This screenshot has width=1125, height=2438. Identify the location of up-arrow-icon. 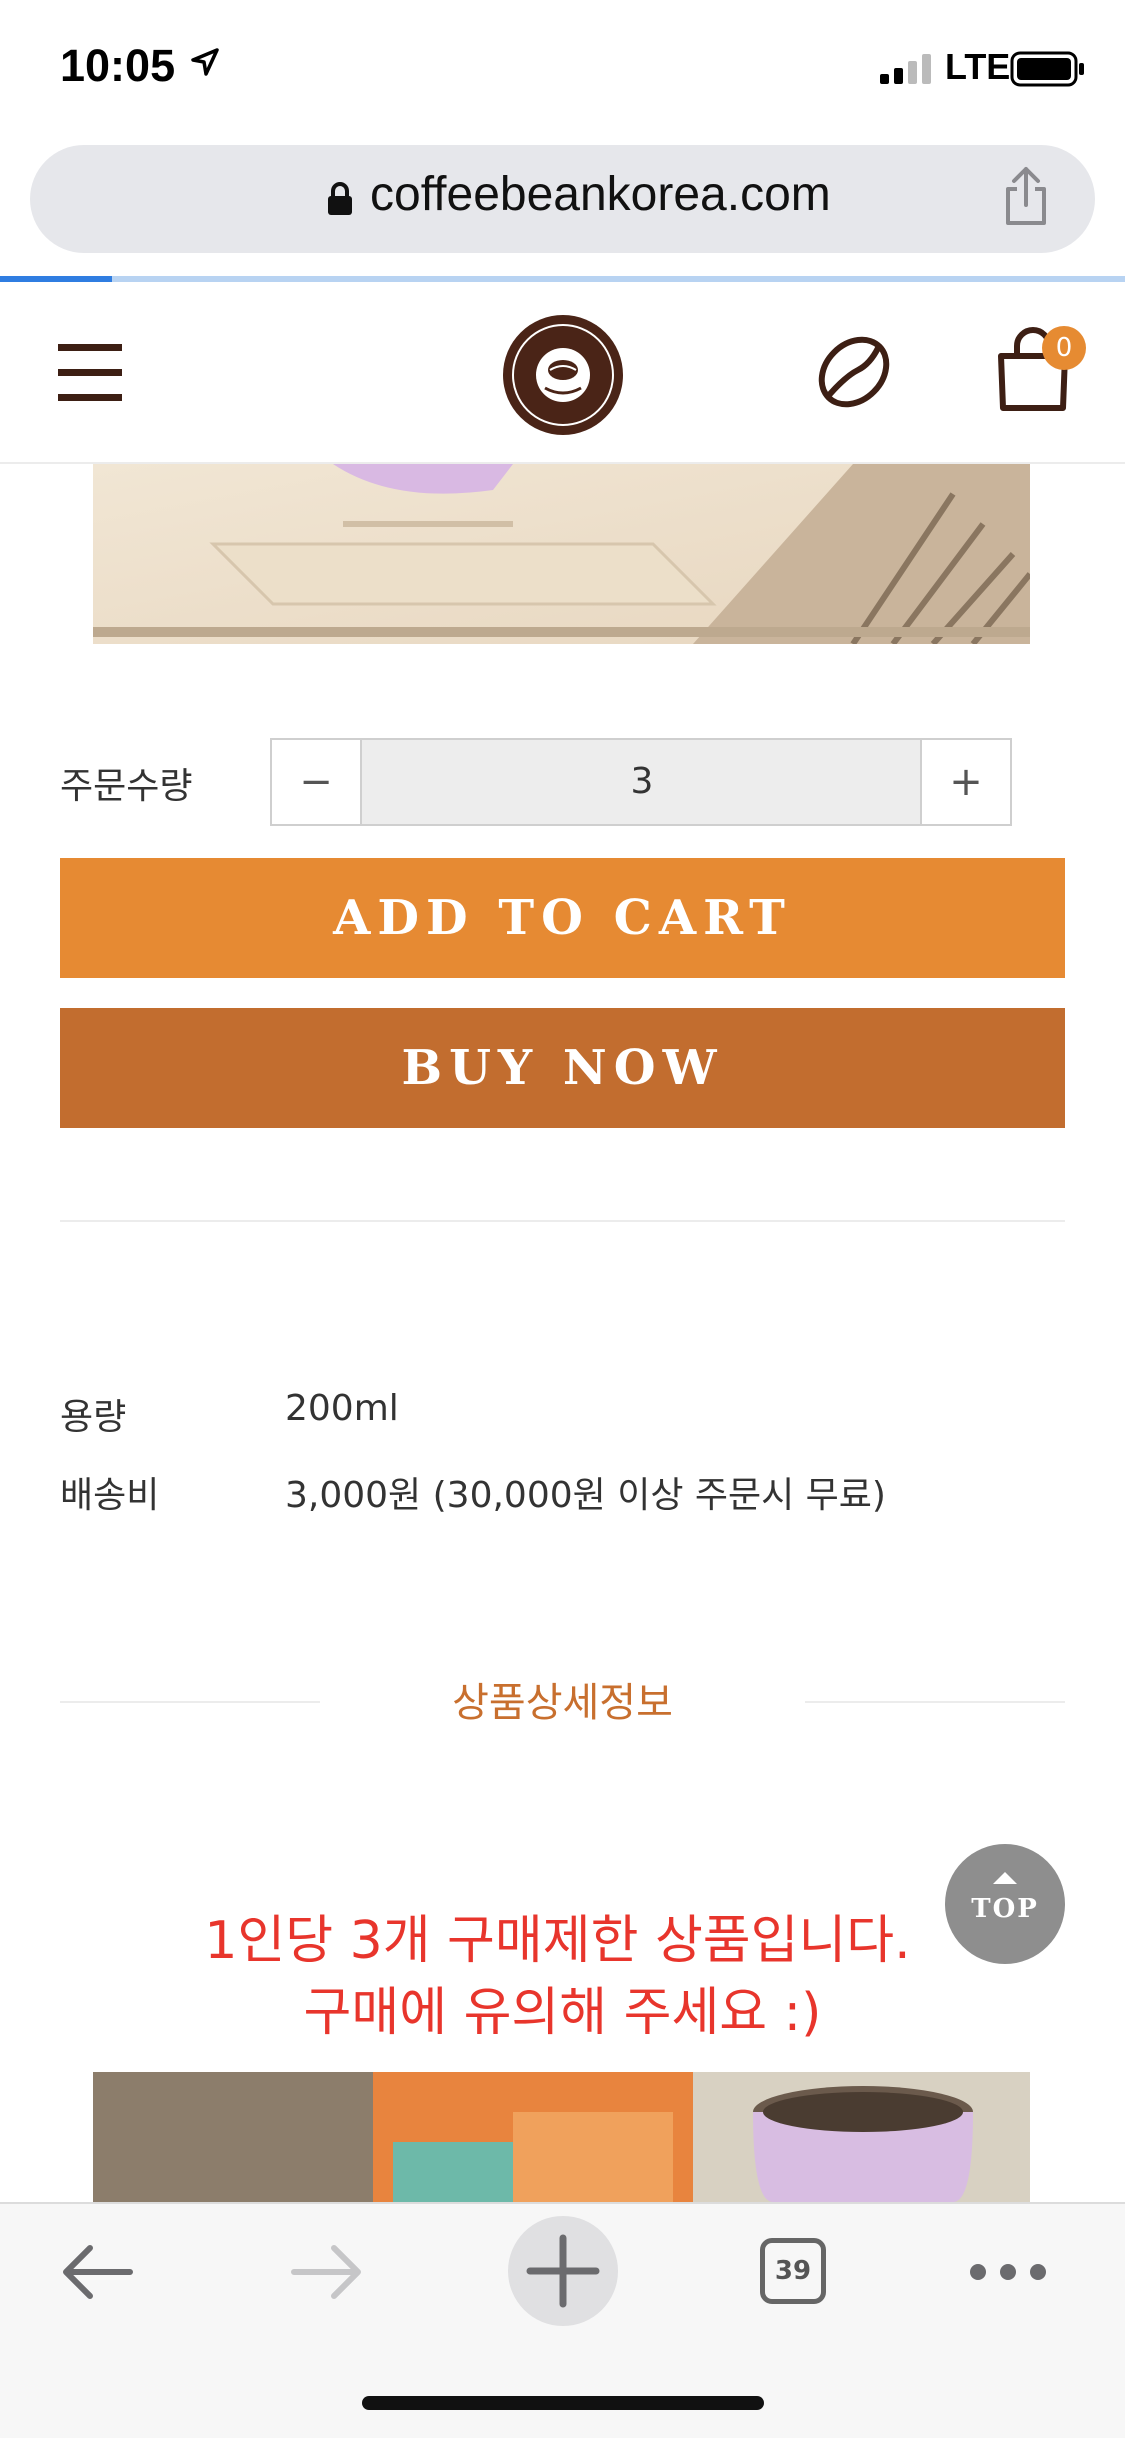
(1005, 1878).